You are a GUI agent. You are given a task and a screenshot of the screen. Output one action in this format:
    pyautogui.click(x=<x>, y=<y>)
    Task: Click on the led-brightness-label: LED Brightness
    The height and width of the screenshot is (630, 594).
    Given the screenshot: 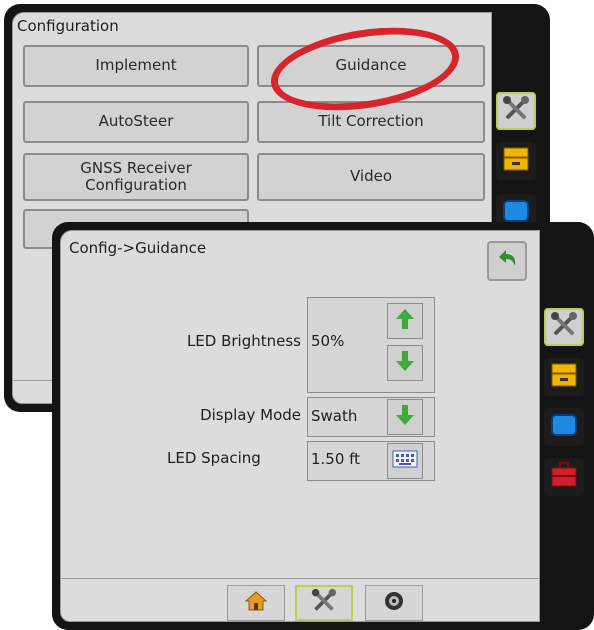 What is the action you would take?
    pyautogui.click(x=243, y=341)
    